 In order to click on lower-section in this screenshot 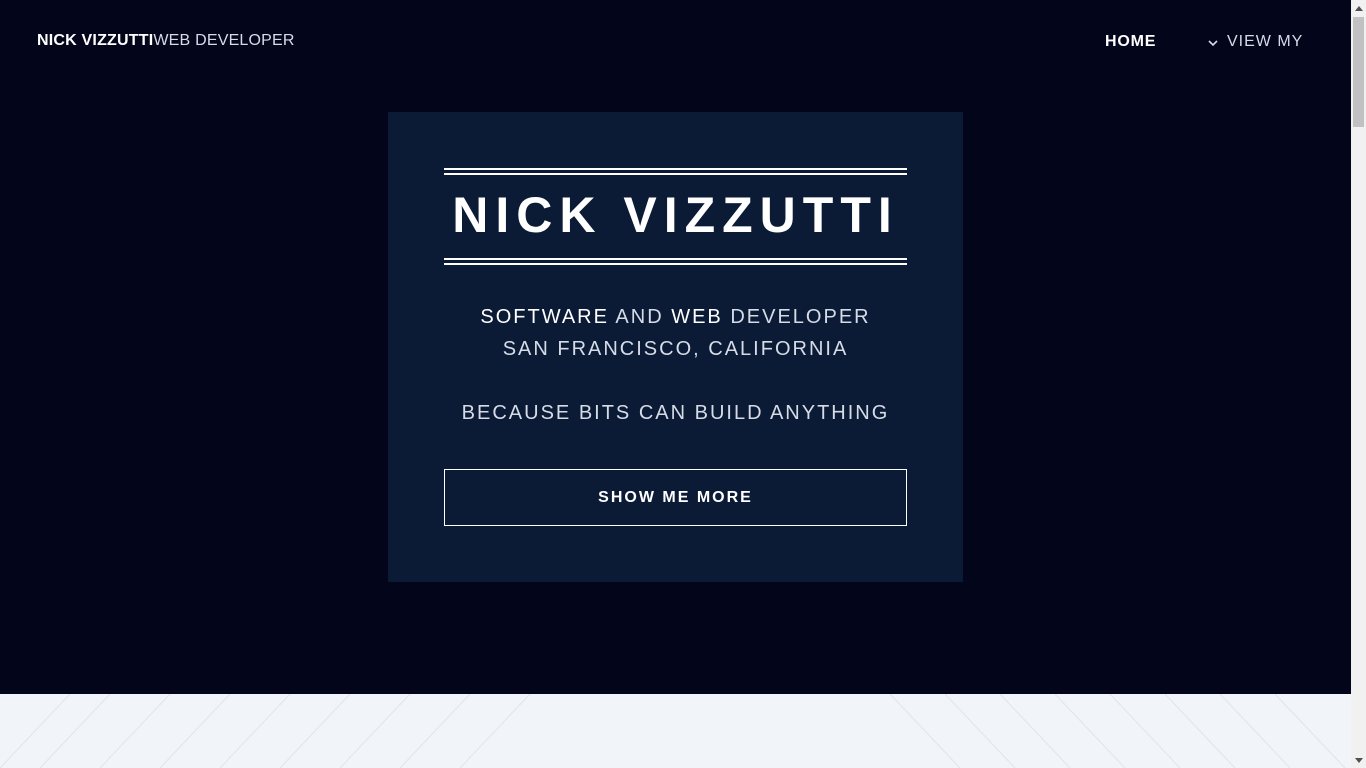, I will do `click(675, 731)`.